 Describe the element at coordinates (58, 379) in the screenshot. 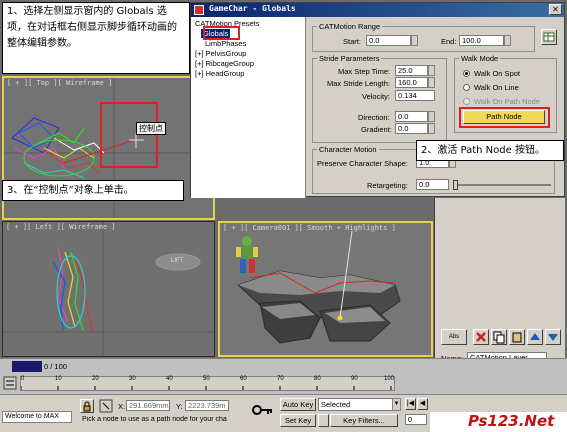

I see `tick-label: 10` at that location.